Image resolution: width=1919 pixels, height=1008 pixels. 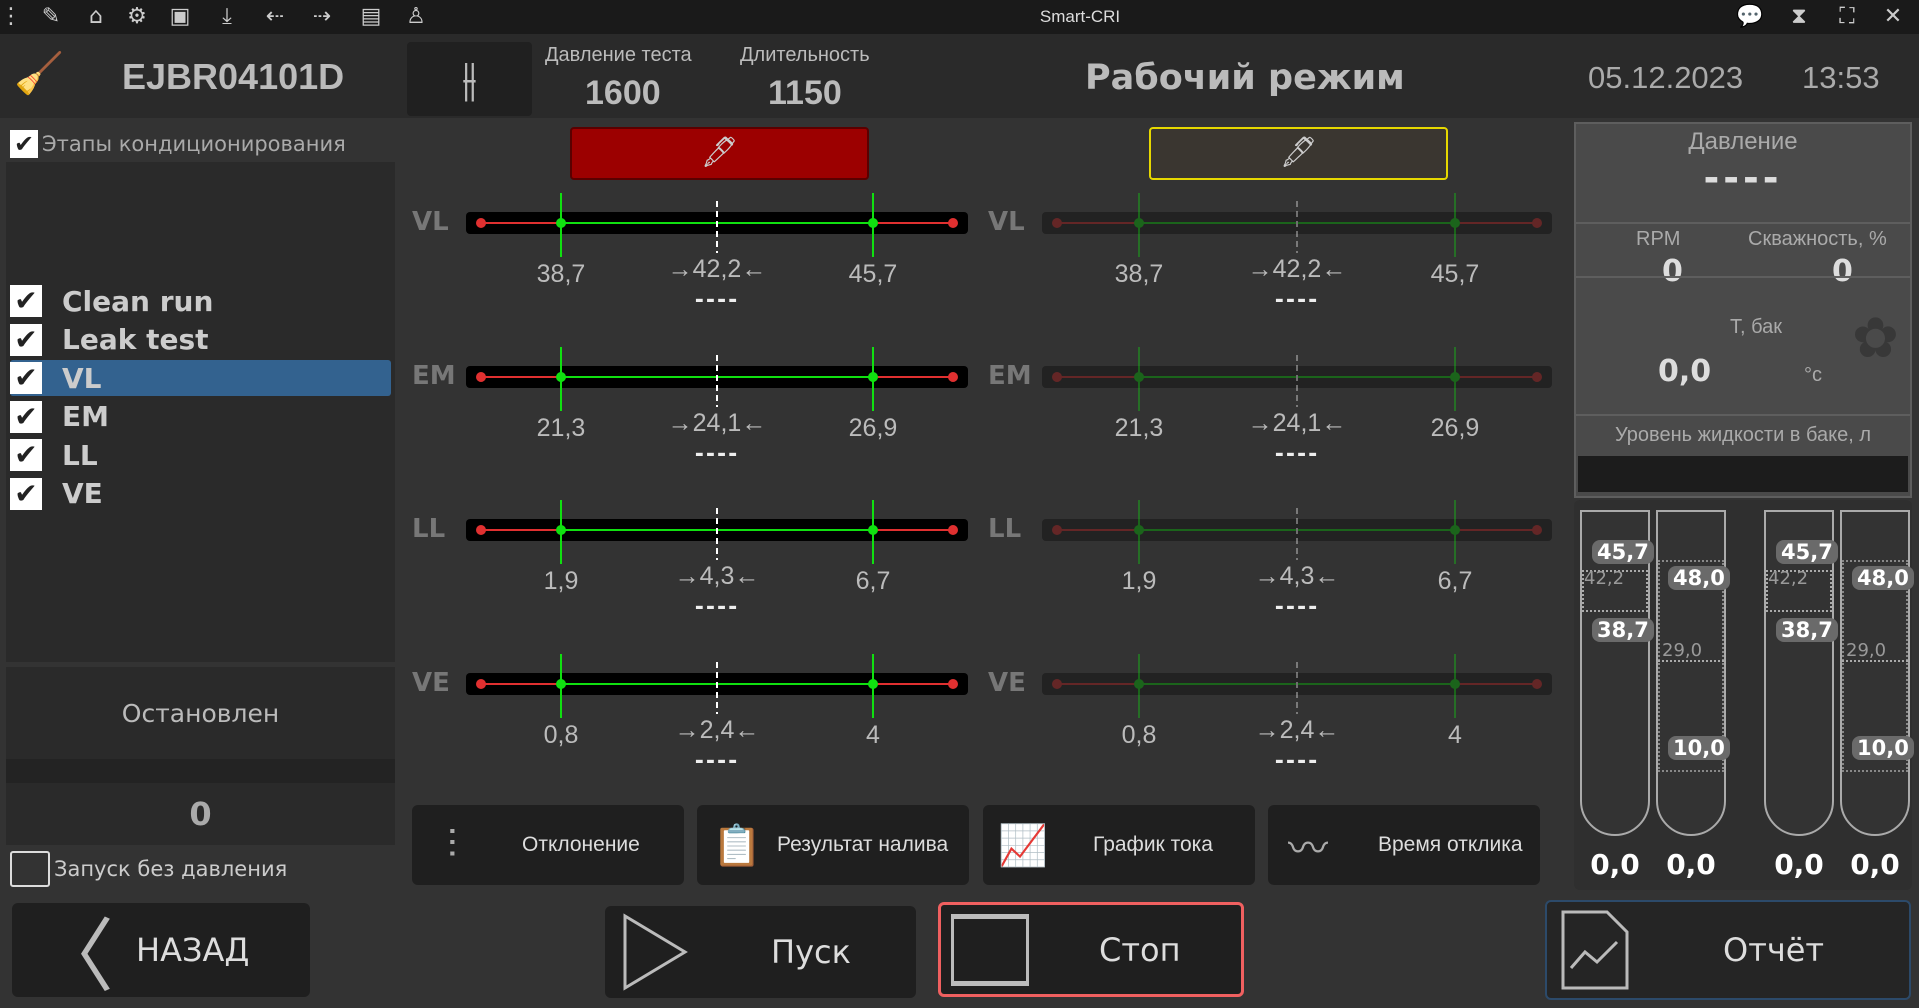 I want to click on title-bar: ⋮ ✎ ⌂ ⚙ ▣ ⤓ ⇠ ⇢ ▤ ♙ Smart-CRI 💬 ⧗ ⛶ ✕, so click(x=959, y=17).